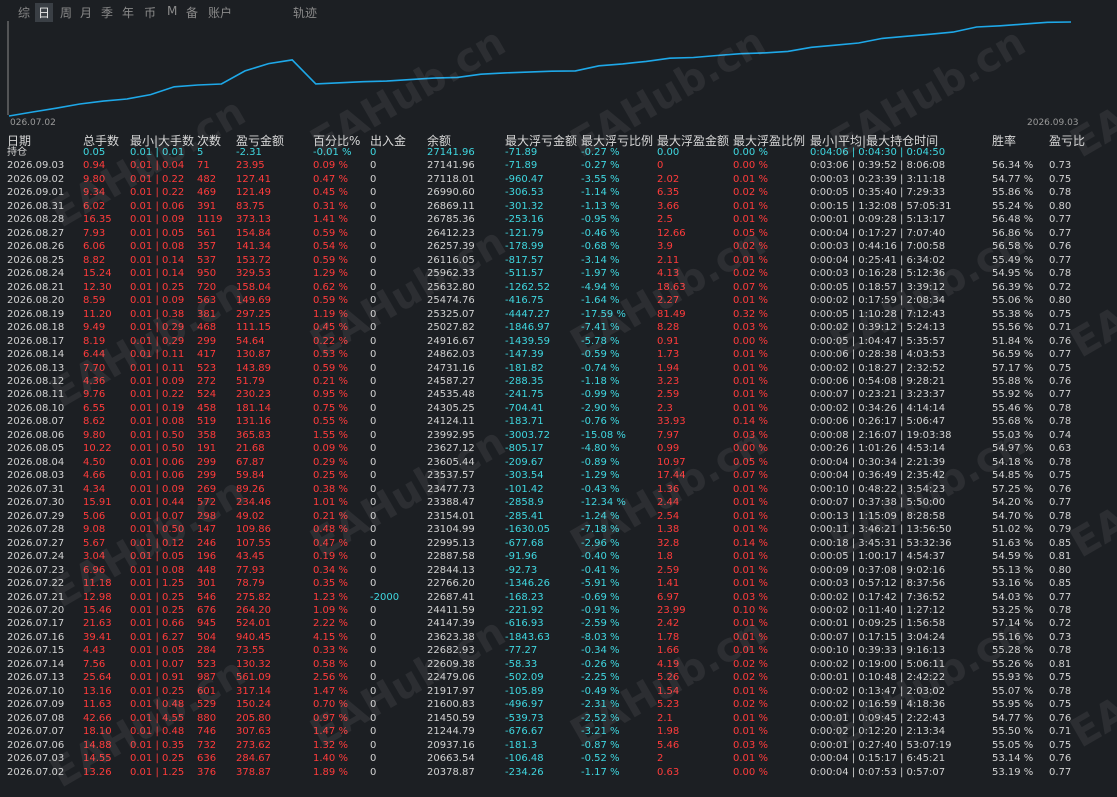 The height and width of the screenshot is (797, 1117). I want to click on table-cell: -0.89 %, so click(600, 462).